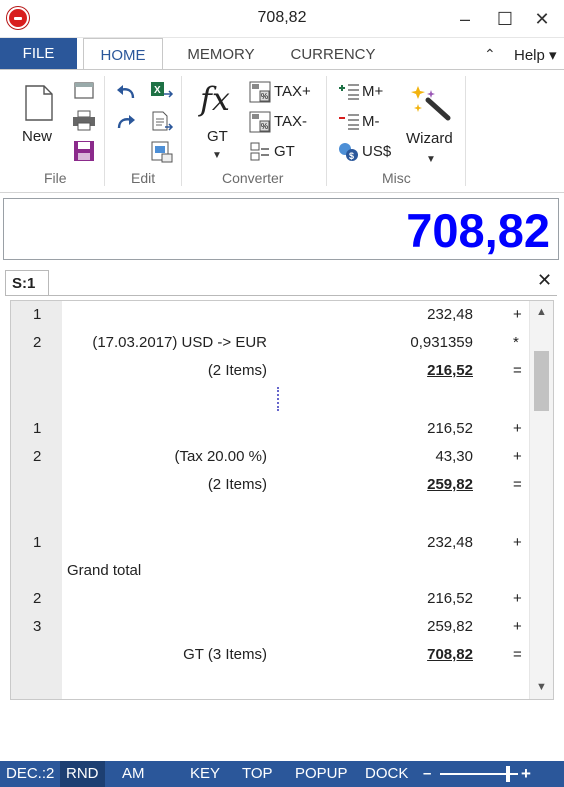 This screenshot has width=564, height=787. I want to click on decimal-places-status: DEC.:2, so click(30, 774).